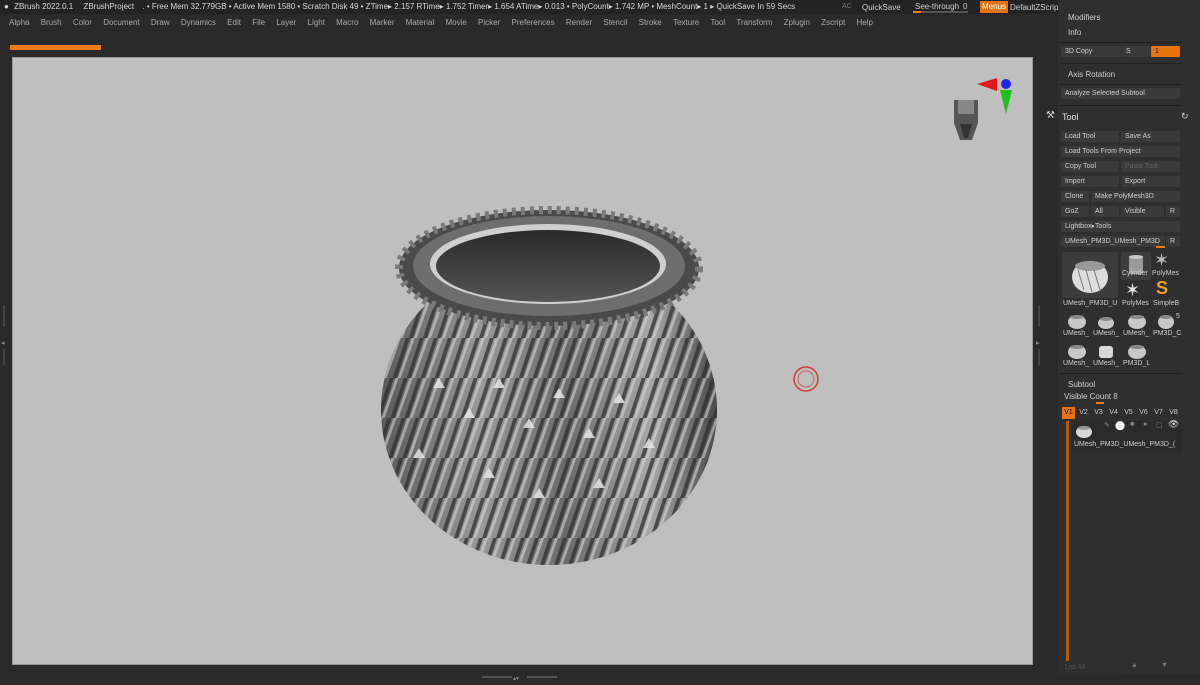  What do you see at coordinates (1090, 303) in the screenshot?
I see `tool-thumbnail-main-label: UMesh_PM3D_U` at bounding box center [1090, 303].